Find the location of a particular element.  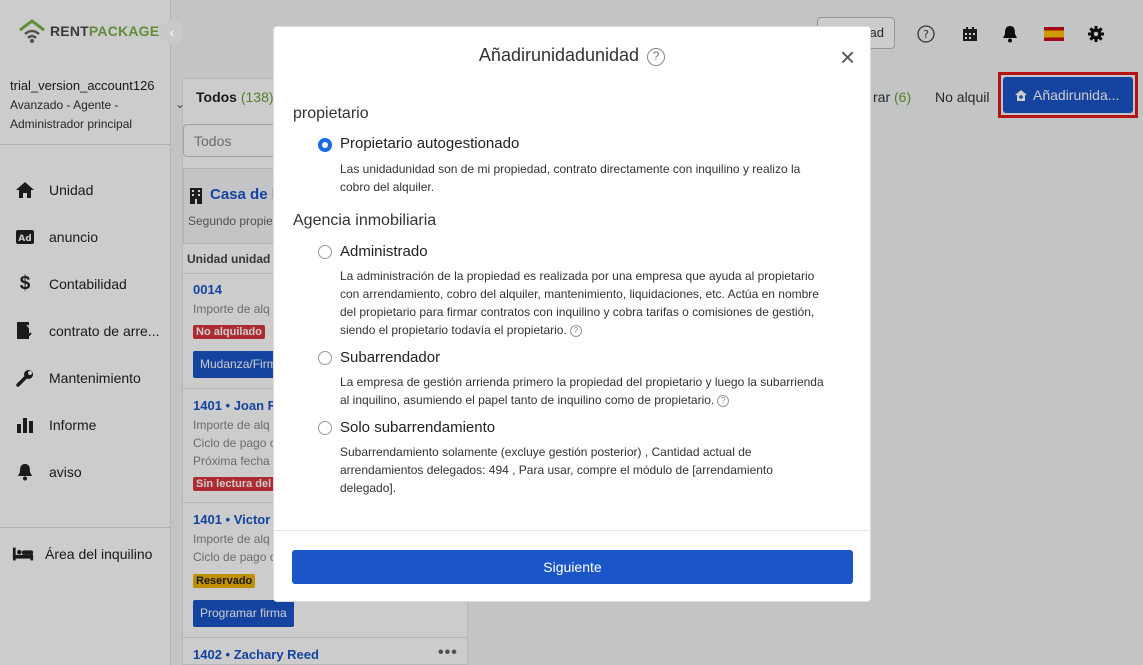

divider is located at coordinates (572, 530).